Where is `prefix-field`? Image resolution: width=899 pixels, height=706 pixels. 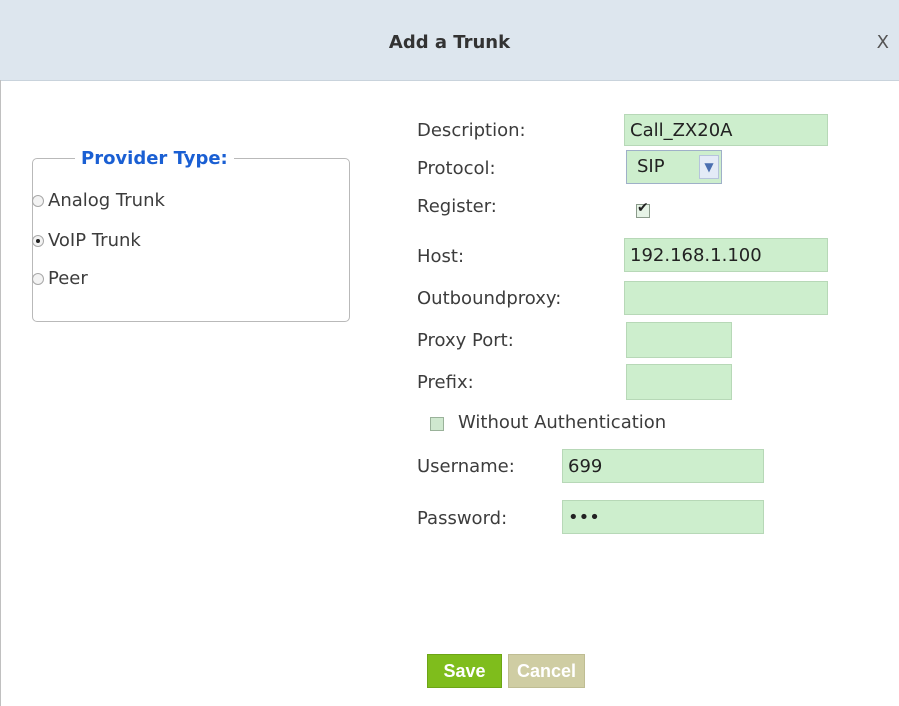
prefix-field is located at coordinates (679, 382).